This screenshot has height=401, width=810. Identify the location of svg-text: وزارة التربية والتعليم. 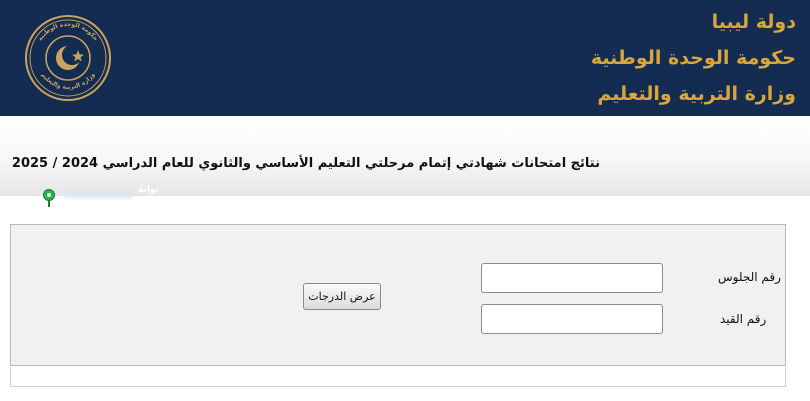
(68, 81).